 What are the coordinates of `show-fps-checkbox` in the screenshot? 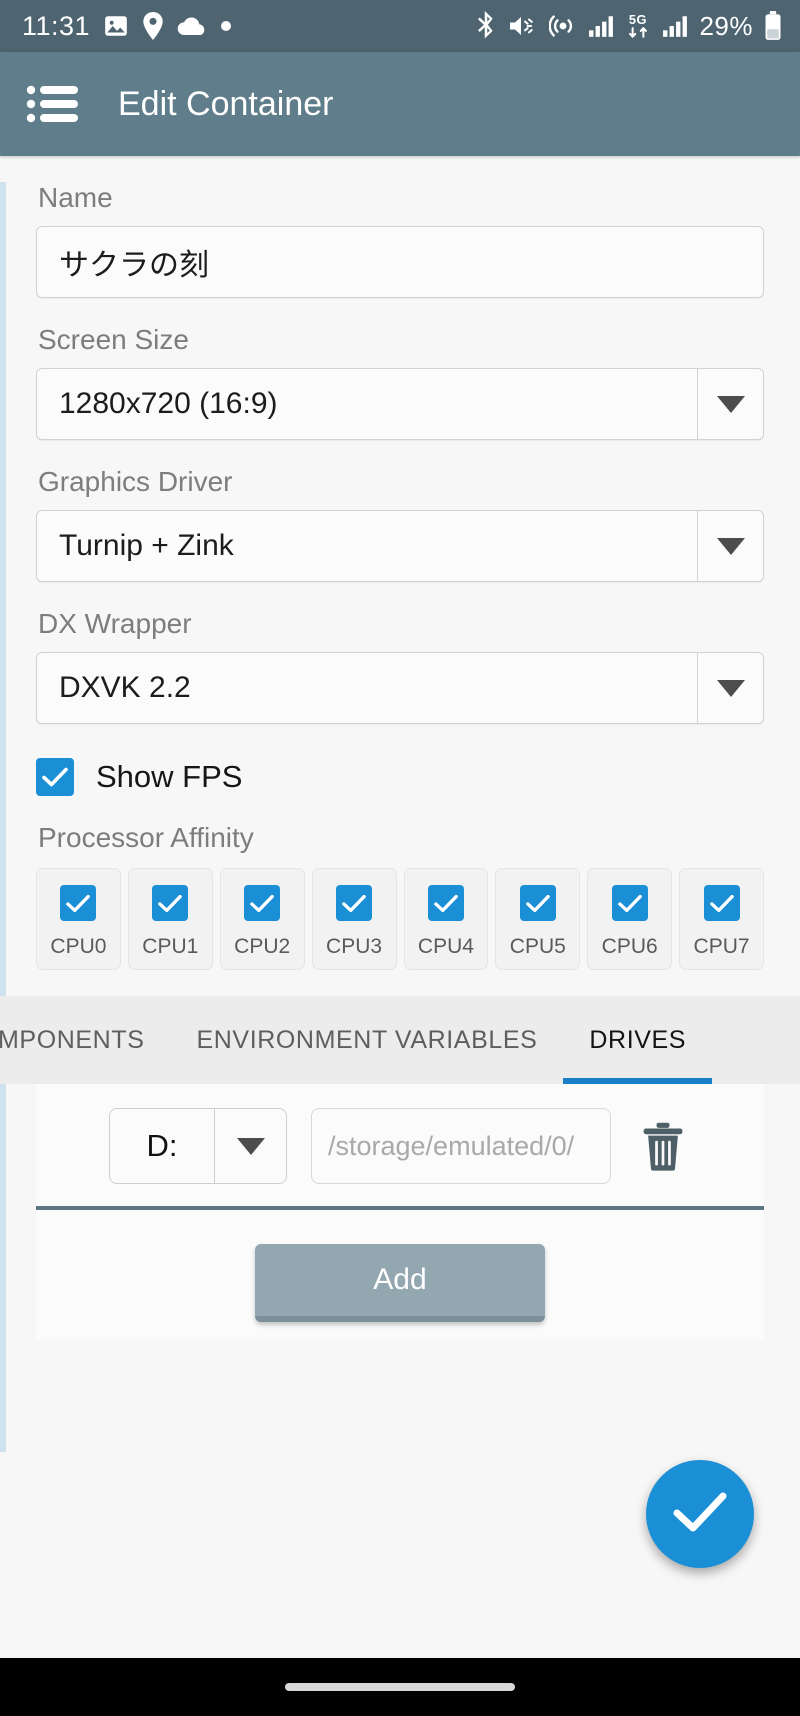 It's located at (55, 777).